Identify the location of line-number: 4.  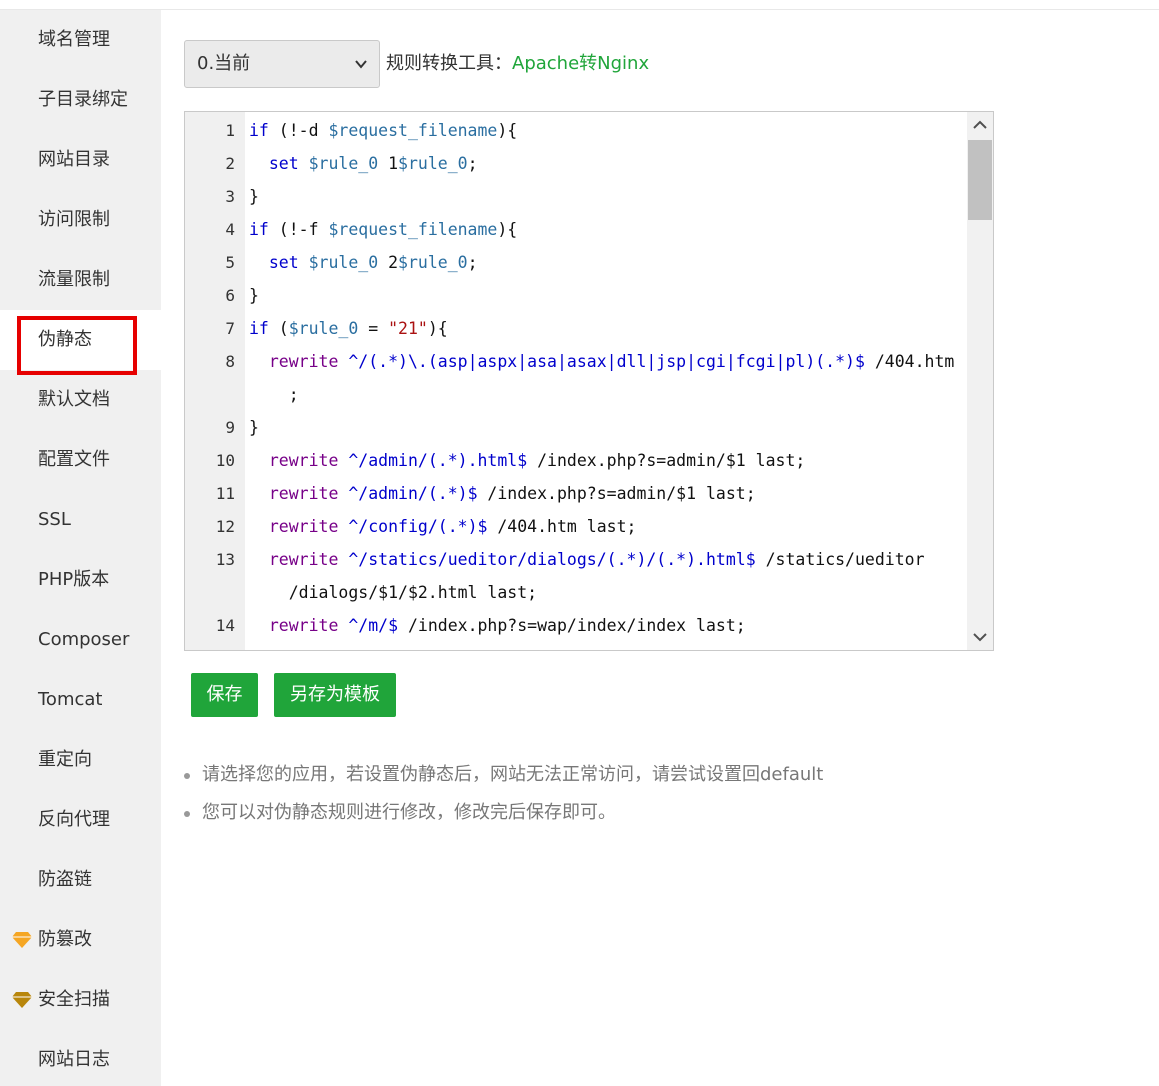
(230, 229).